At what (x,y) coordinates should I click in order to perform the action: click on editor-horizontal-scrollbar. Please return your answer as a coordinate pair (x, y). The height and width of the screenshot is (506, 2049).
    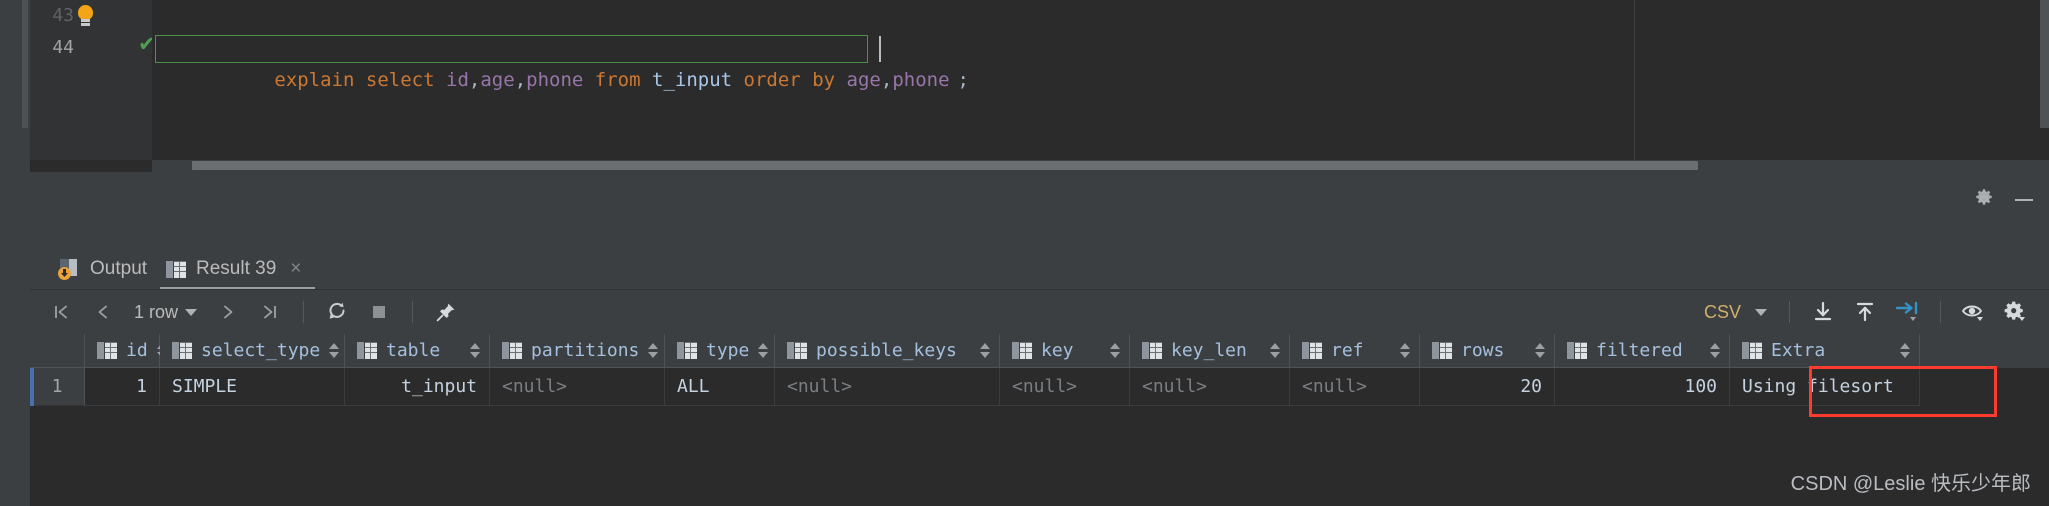
    Looking at the image, I should click on (945, 165).